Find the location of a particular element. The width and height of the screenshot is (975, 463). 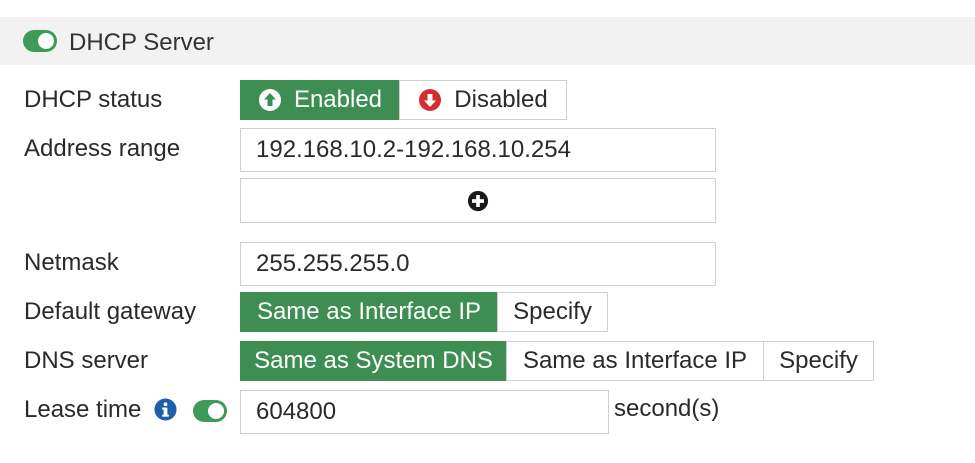

add-address-range-button is located at coordinates (478, 200).